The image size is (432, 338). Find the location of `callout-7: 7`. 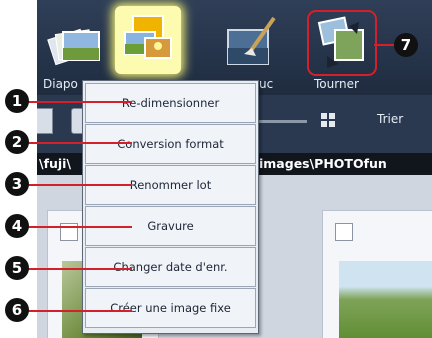

callout-7: 7 is located at coordinates (406, 45).